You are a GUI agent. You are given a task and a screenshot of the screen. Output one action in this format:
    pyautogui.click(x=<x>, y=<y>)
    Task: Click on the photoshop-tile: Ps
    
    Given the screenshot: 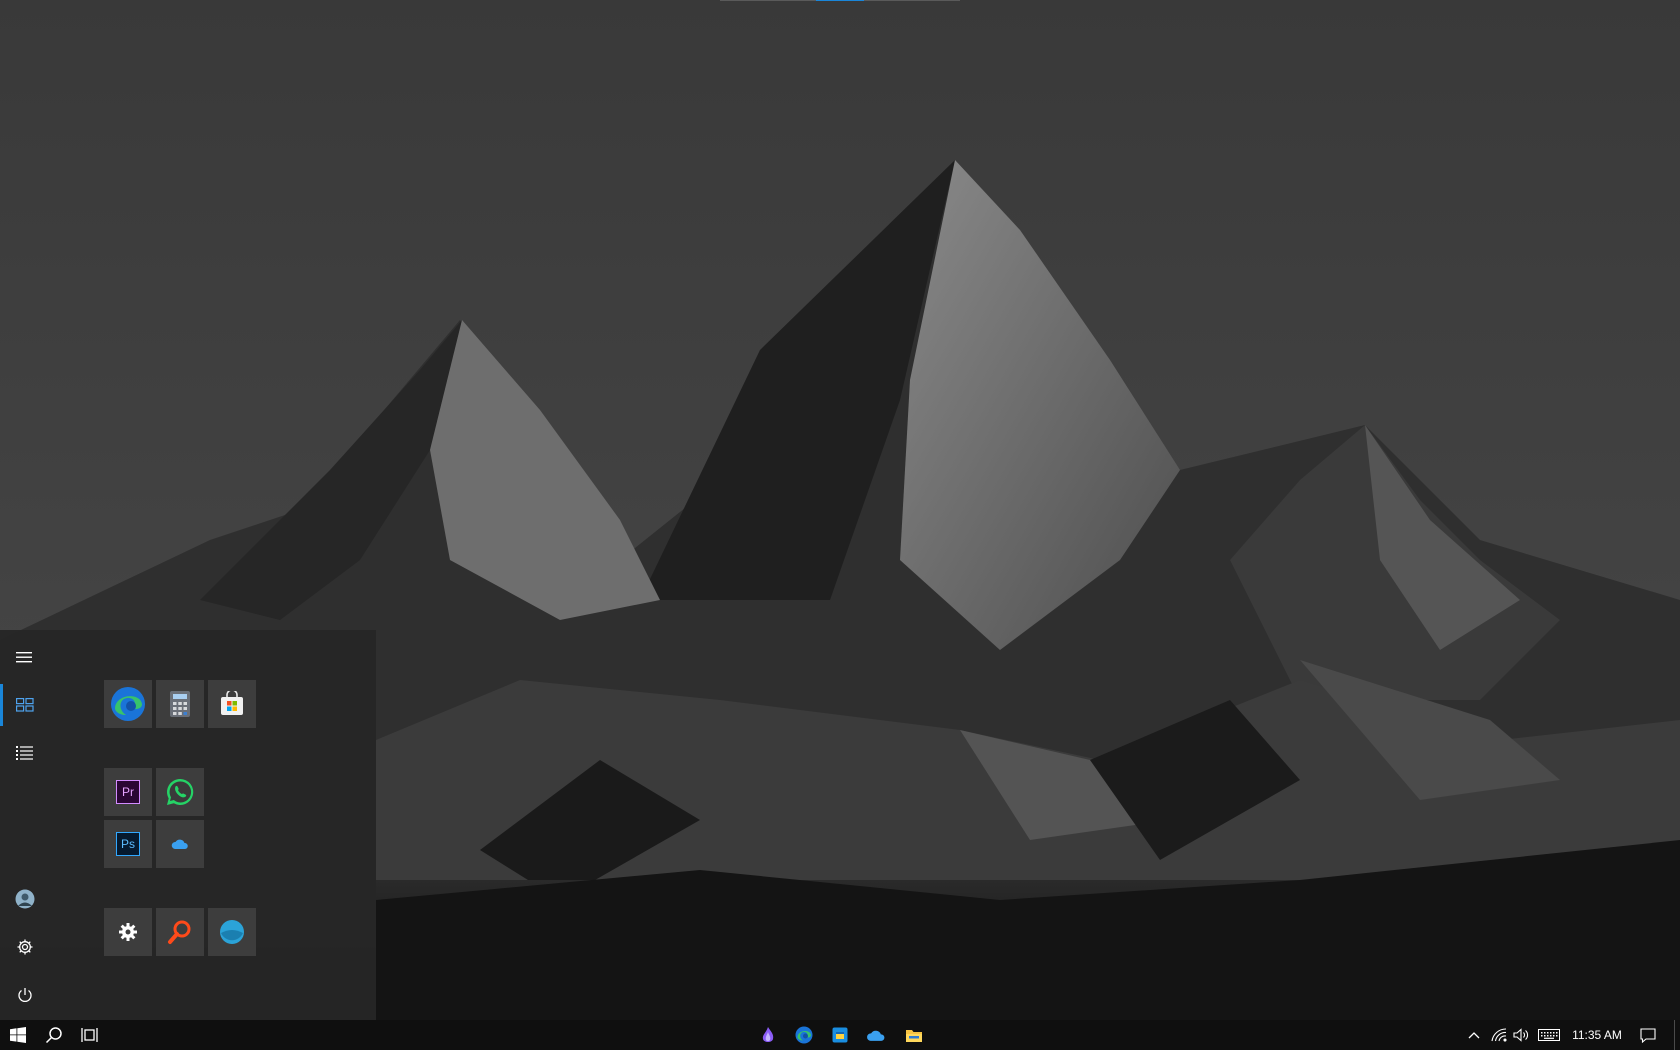 What is the action you would take?
    pyautogui.click(x=128, y=844)
    